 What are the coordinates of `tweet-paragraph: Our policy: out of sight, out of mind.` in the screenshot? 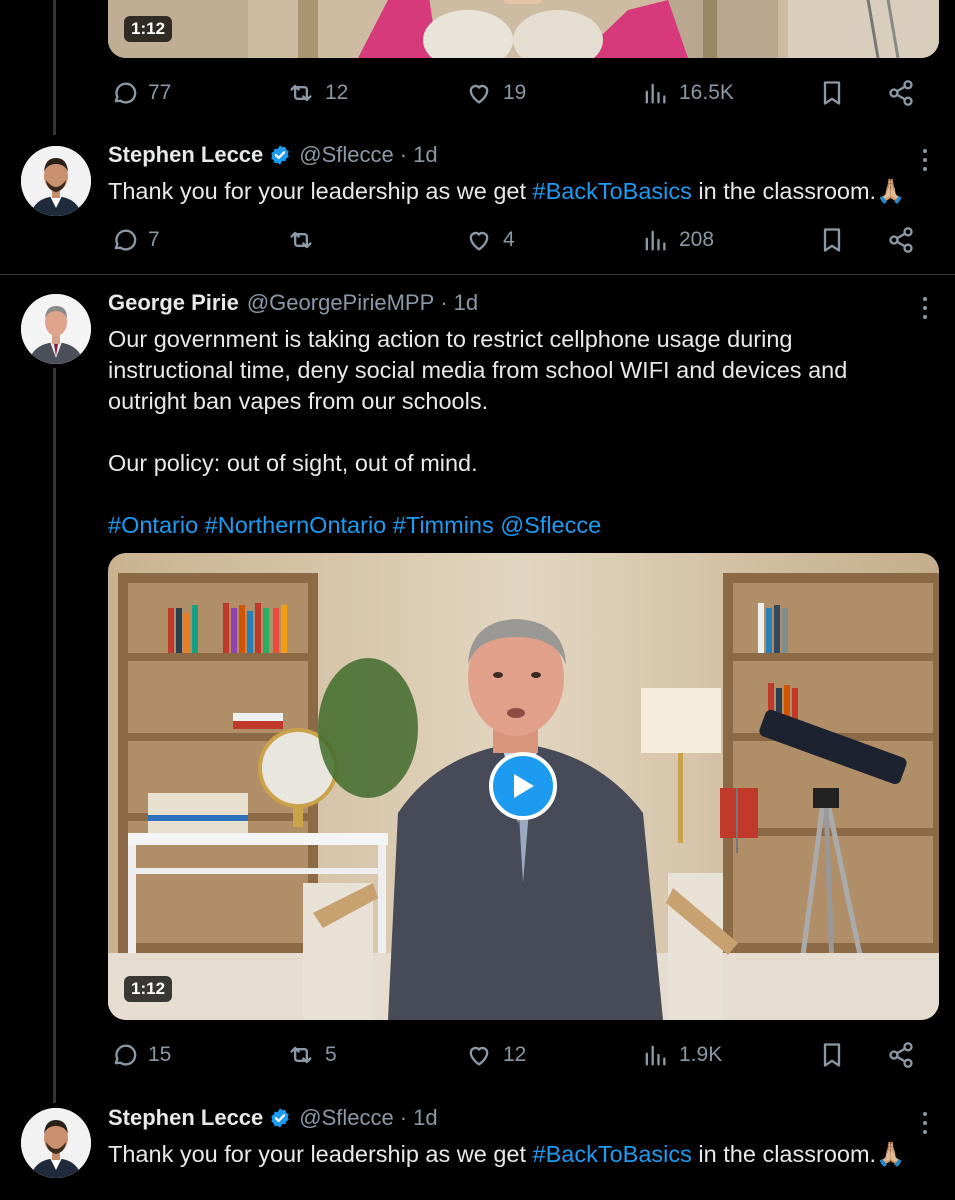 It's located at (293, 463).